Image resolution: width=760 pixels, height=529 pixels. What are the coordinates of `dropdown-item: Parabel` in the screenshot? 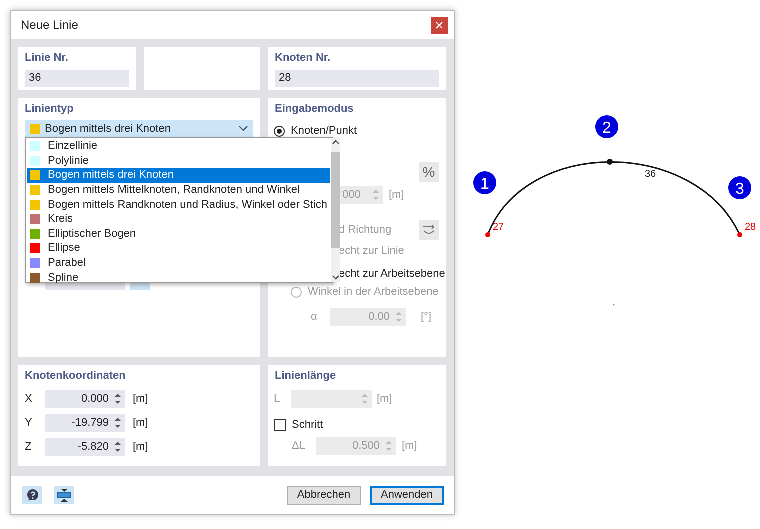 It's located at (178, 263).